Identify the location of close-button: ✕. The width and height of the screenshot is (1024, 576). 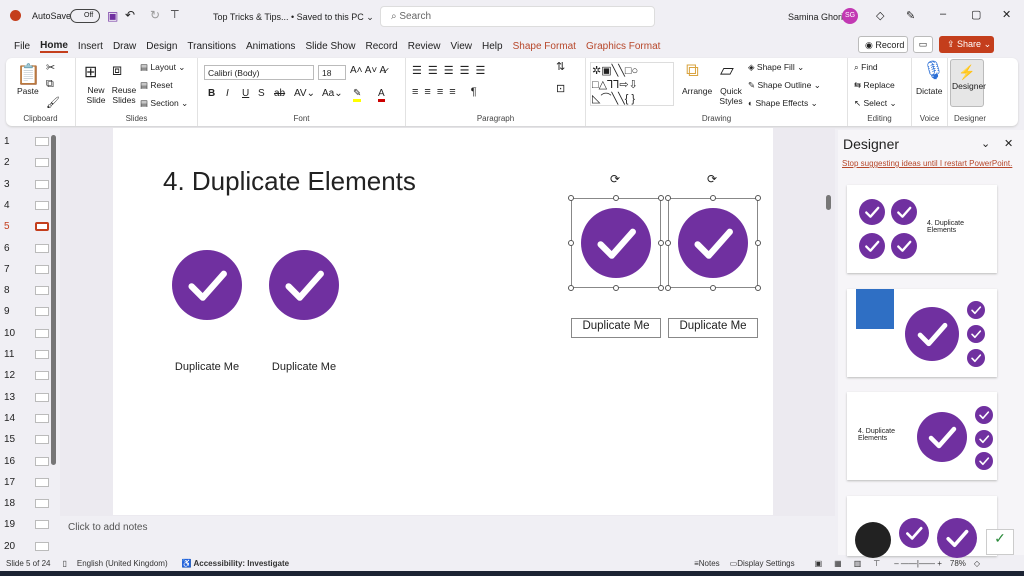
(1006, 14).